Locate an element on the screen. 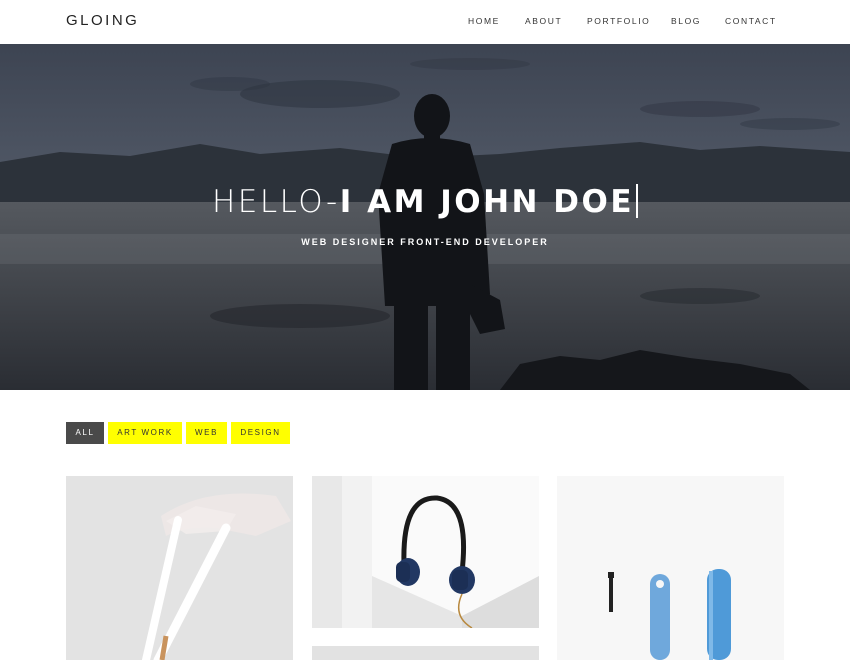  hero-title-greeting: HELLO- is located at coordinates (275, 202).